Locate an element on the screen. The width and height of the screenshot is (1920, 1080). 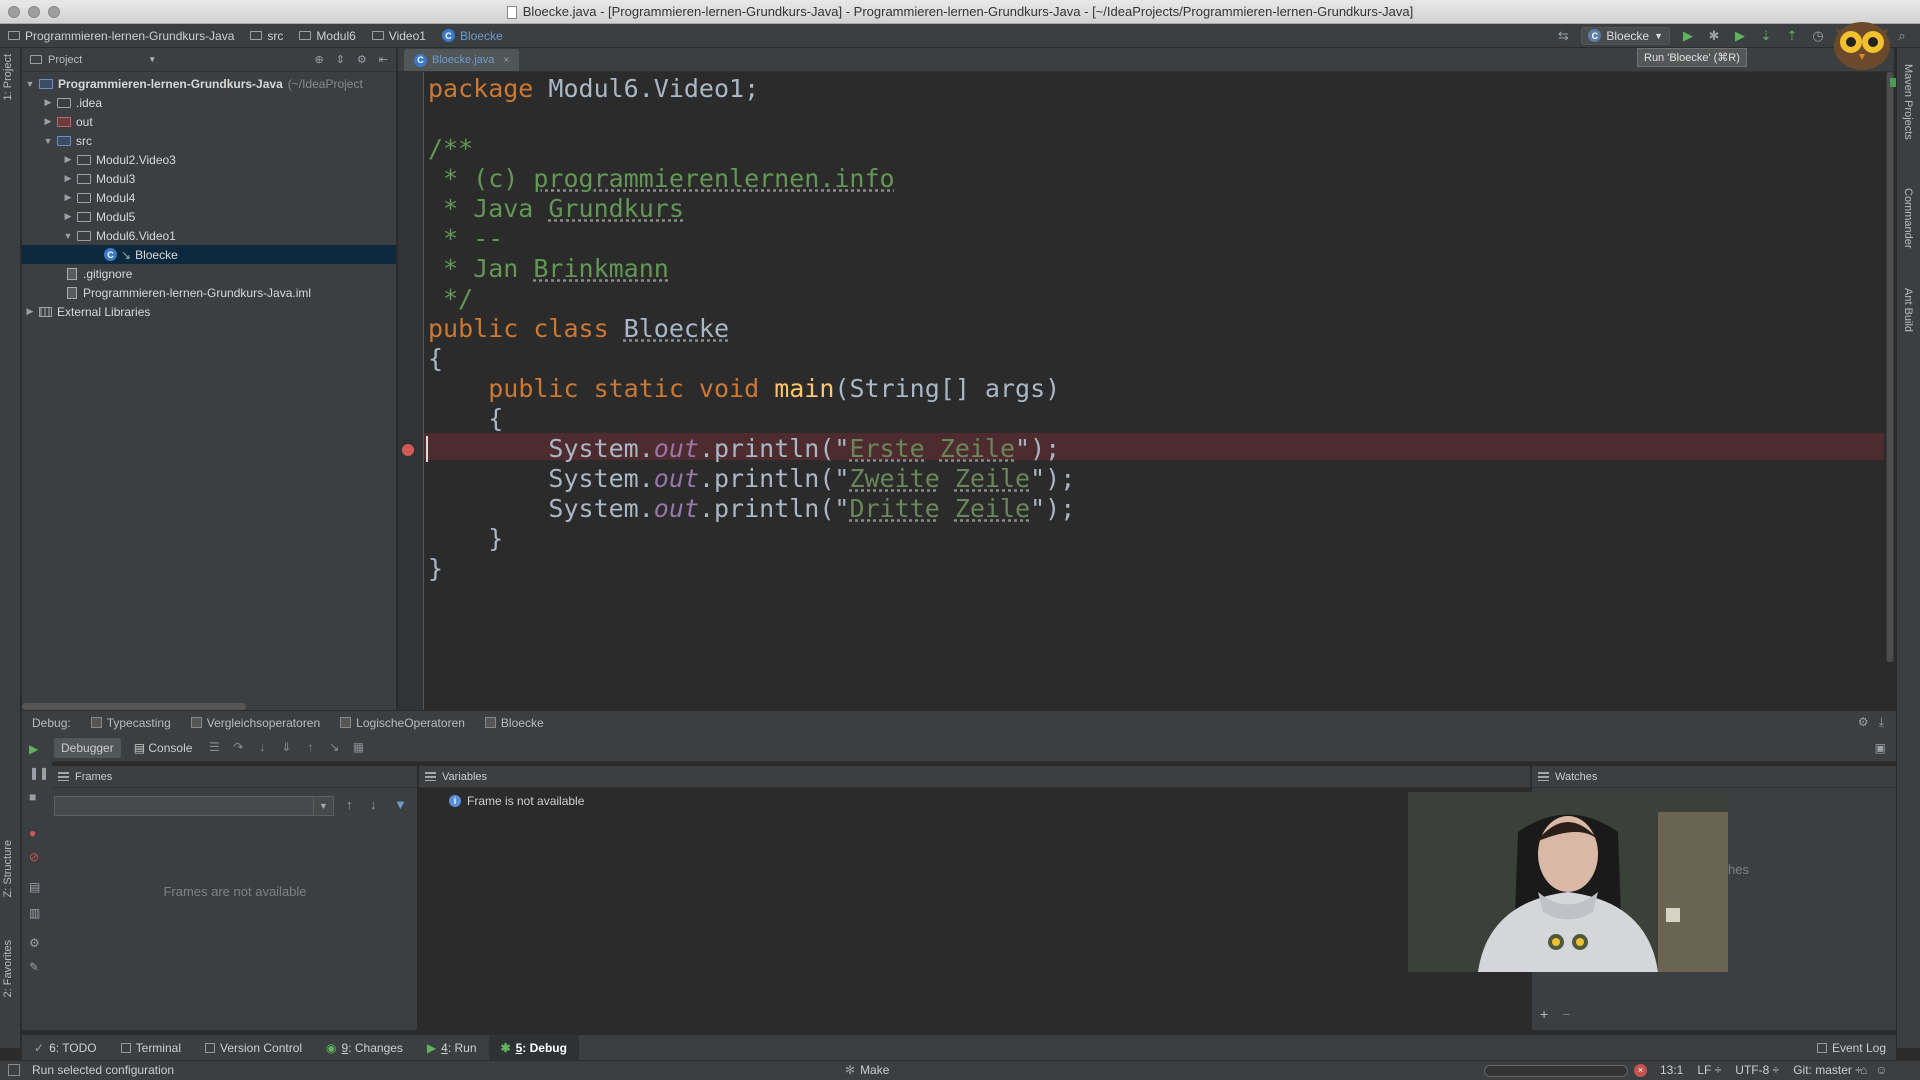
hide-panel-icon: ⇤ is located at coordinates (383, 59).